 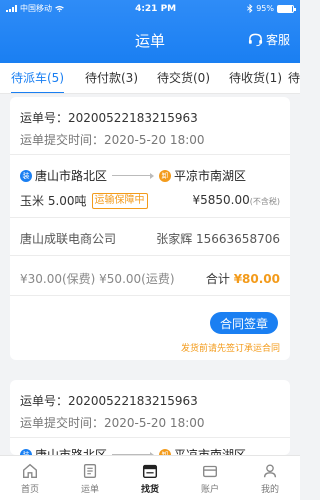 I want to click on battery-icon, so click(x=286, y=8).